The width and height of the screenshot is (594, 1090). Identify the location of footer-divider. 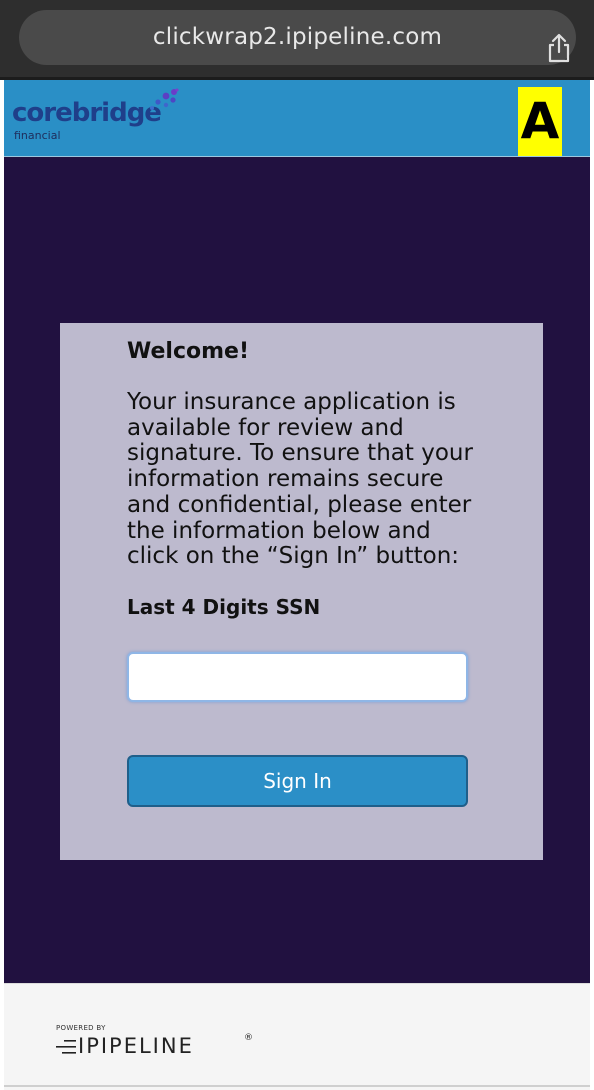
(297, 1086).